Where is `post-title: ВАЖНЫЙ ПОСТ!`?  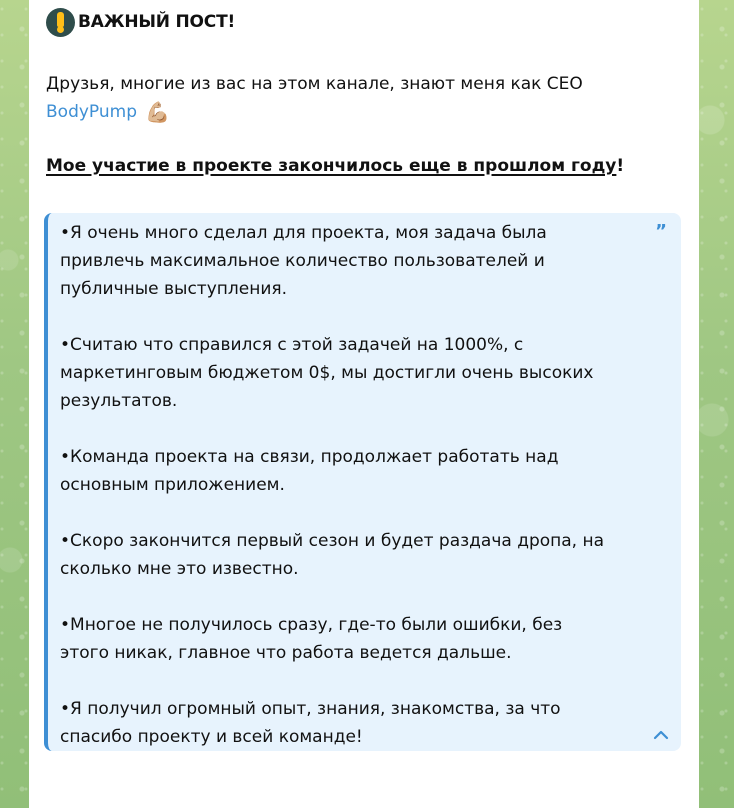
post-title: ВАЖНЫЙ ПОСТ! is located at coordinates (157, 22).